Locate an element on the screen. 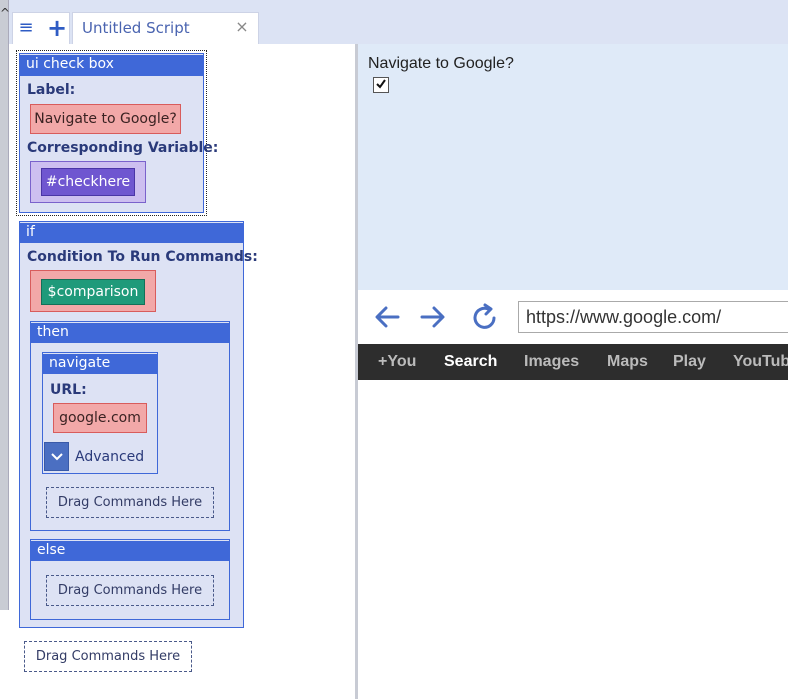  checkmark-icon is located at coordinates (381, 84).